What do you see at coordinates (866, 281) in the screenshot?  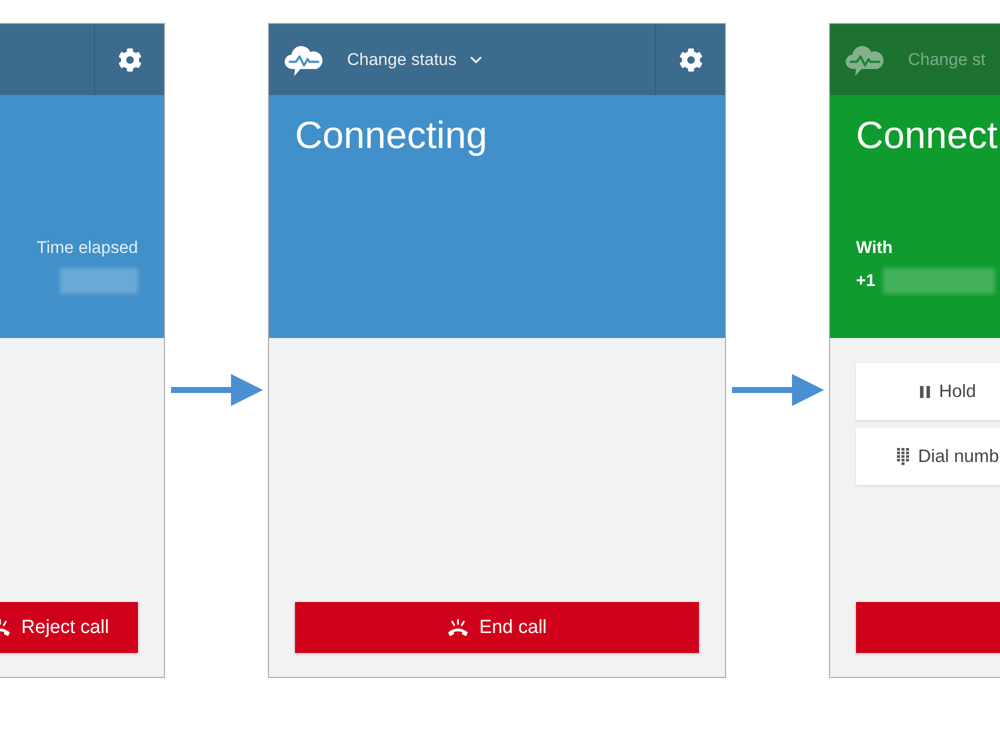 I see `phone-prefix: +1` at bounding box center [866, 281].